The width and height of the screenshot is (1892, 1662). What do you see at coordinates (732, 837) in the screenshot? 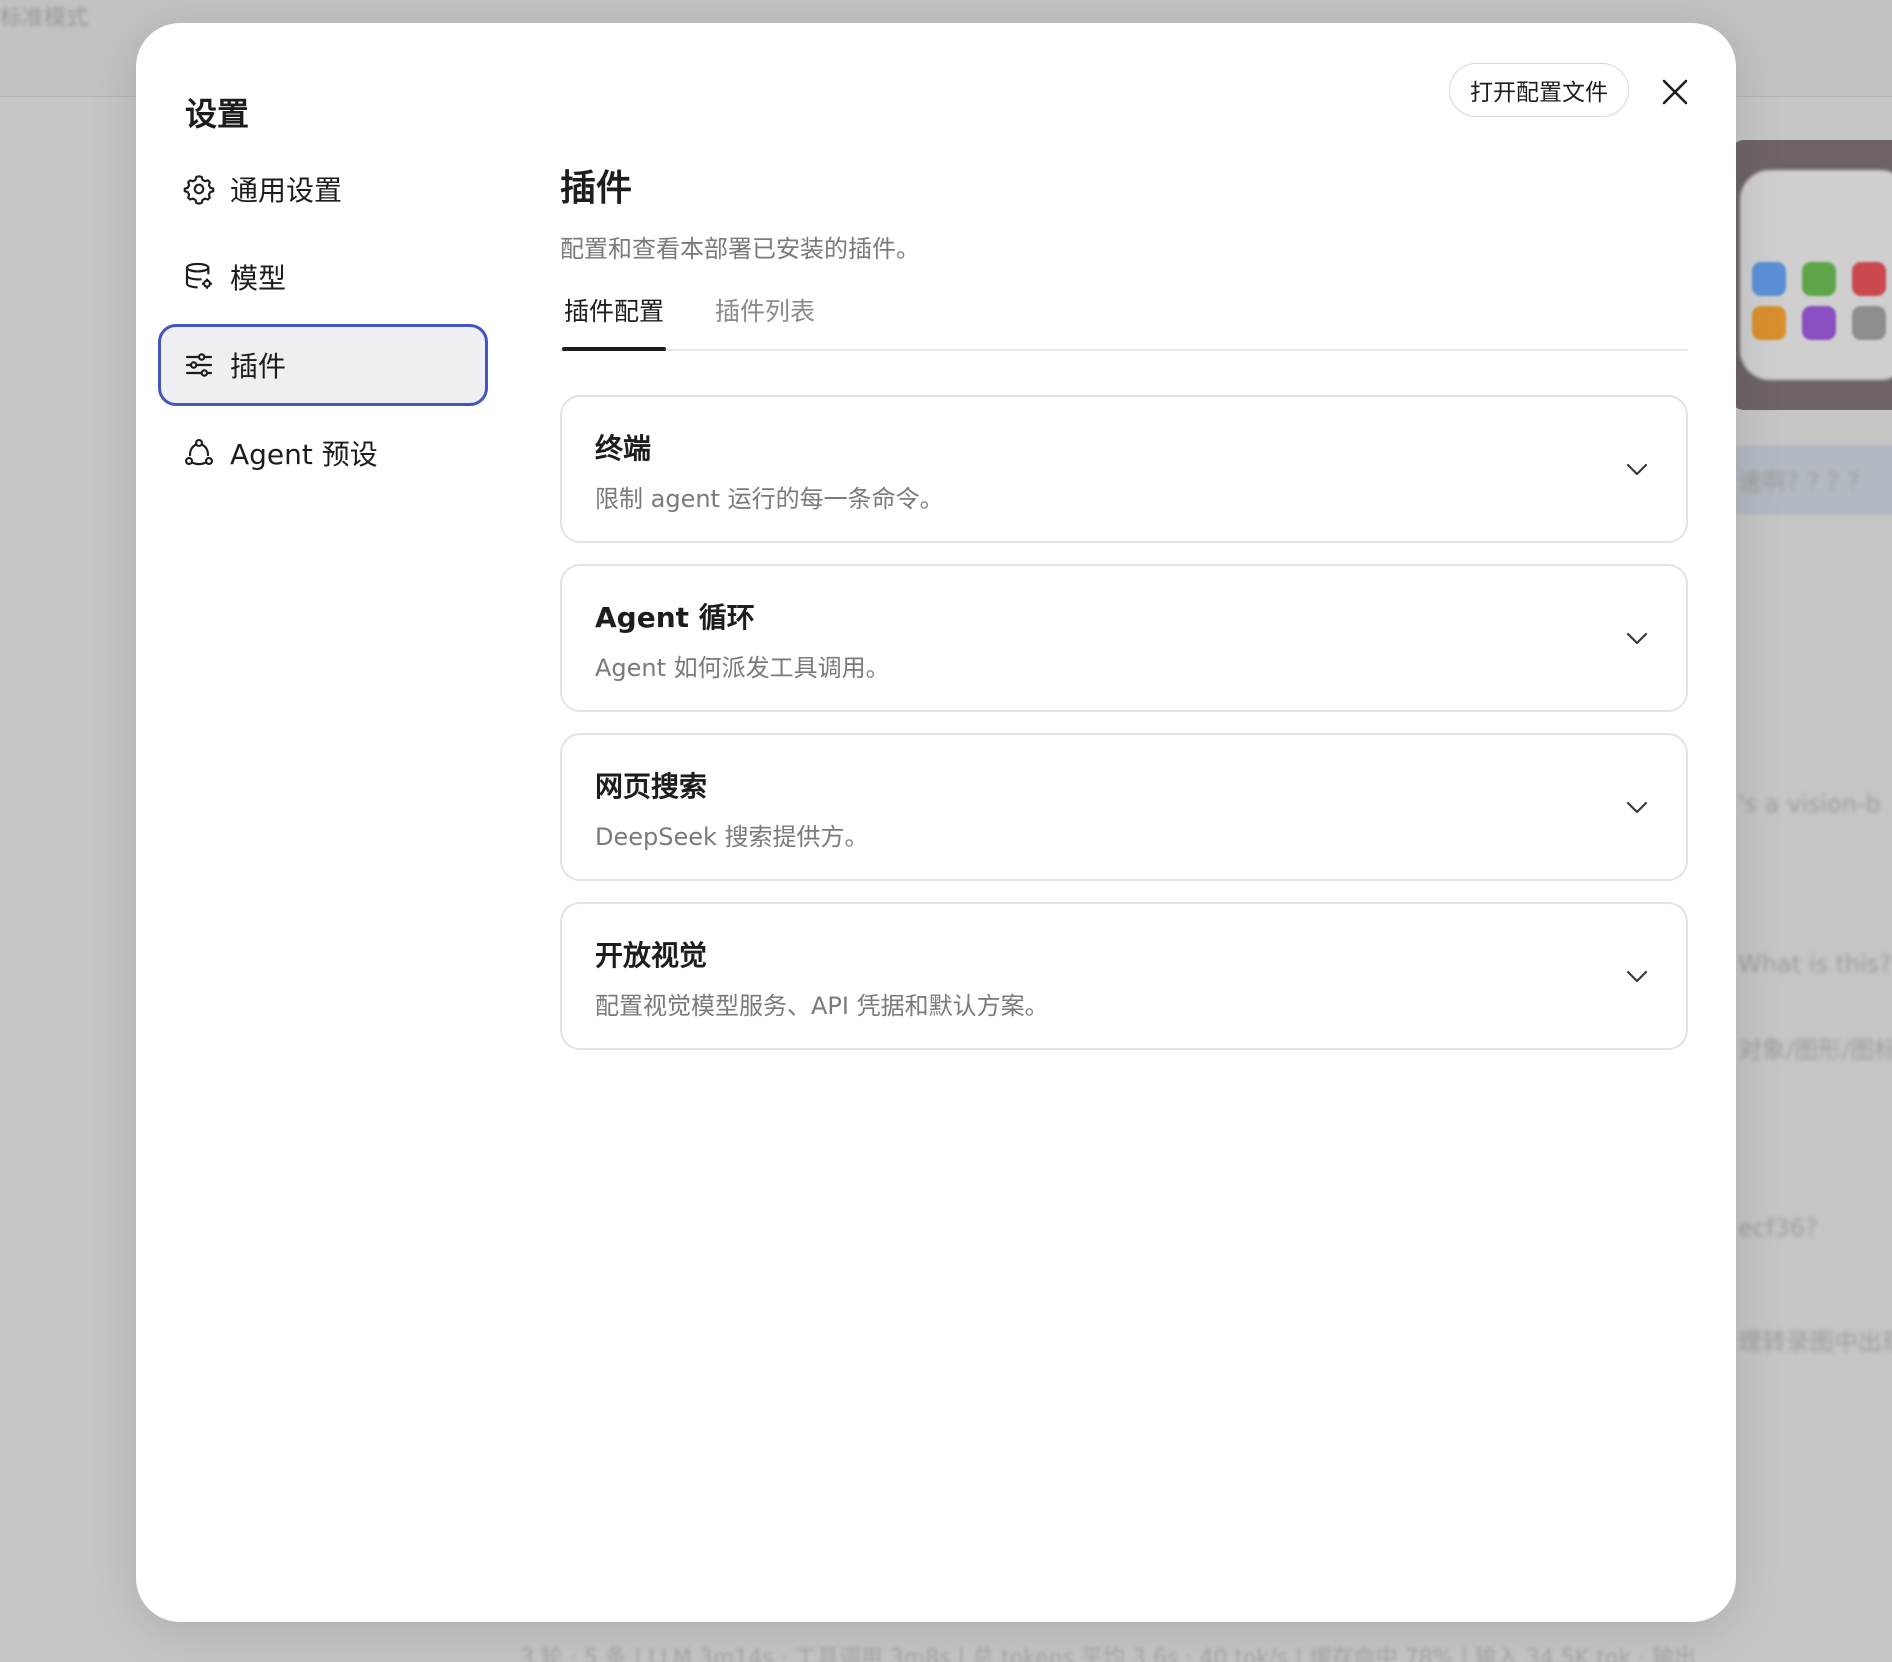
I see `plugin-card-description: DeepSeek 搜索提供方。` at bounding box center [732, 837].